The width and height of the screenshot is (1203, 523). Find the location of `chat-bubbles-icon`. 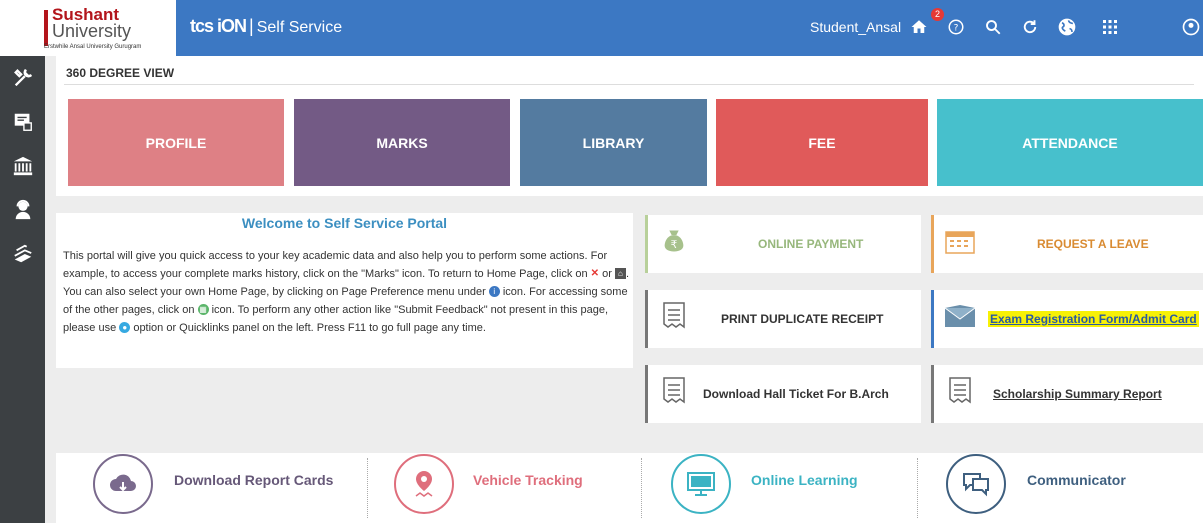

chat-bubbles-icon is located at coordinates (976, 484).